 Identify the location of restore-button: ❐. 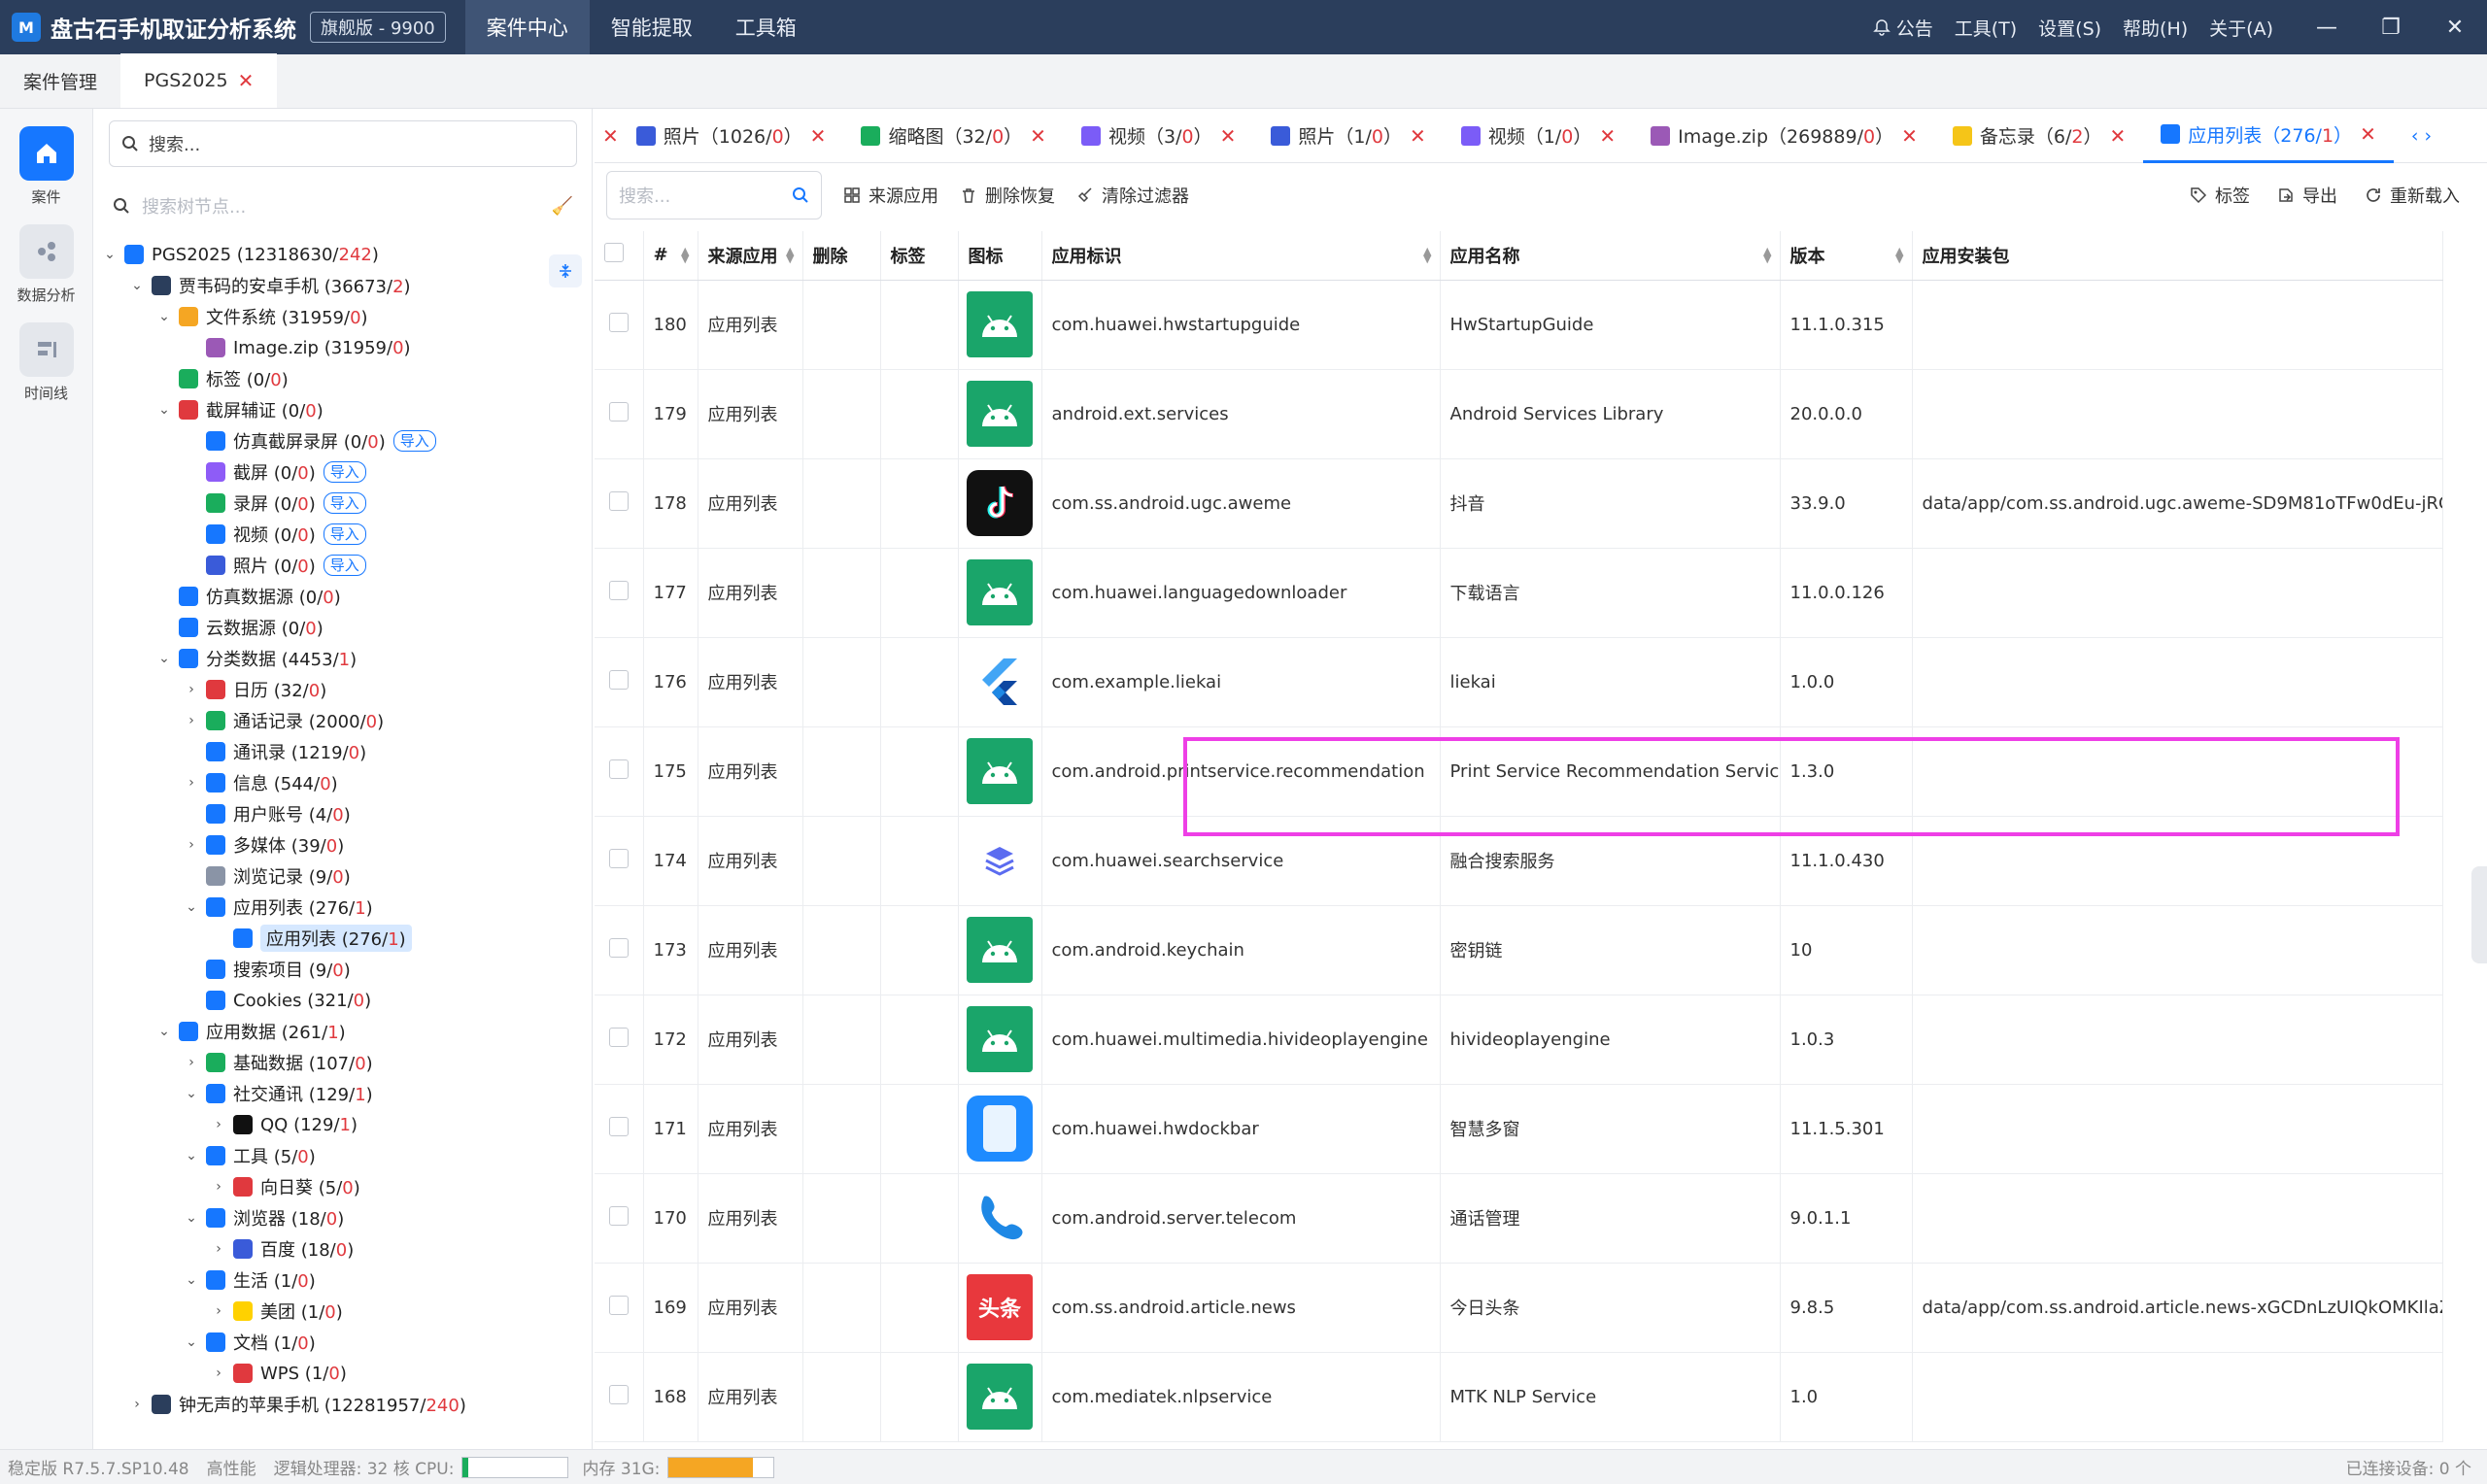
(2391, 27).